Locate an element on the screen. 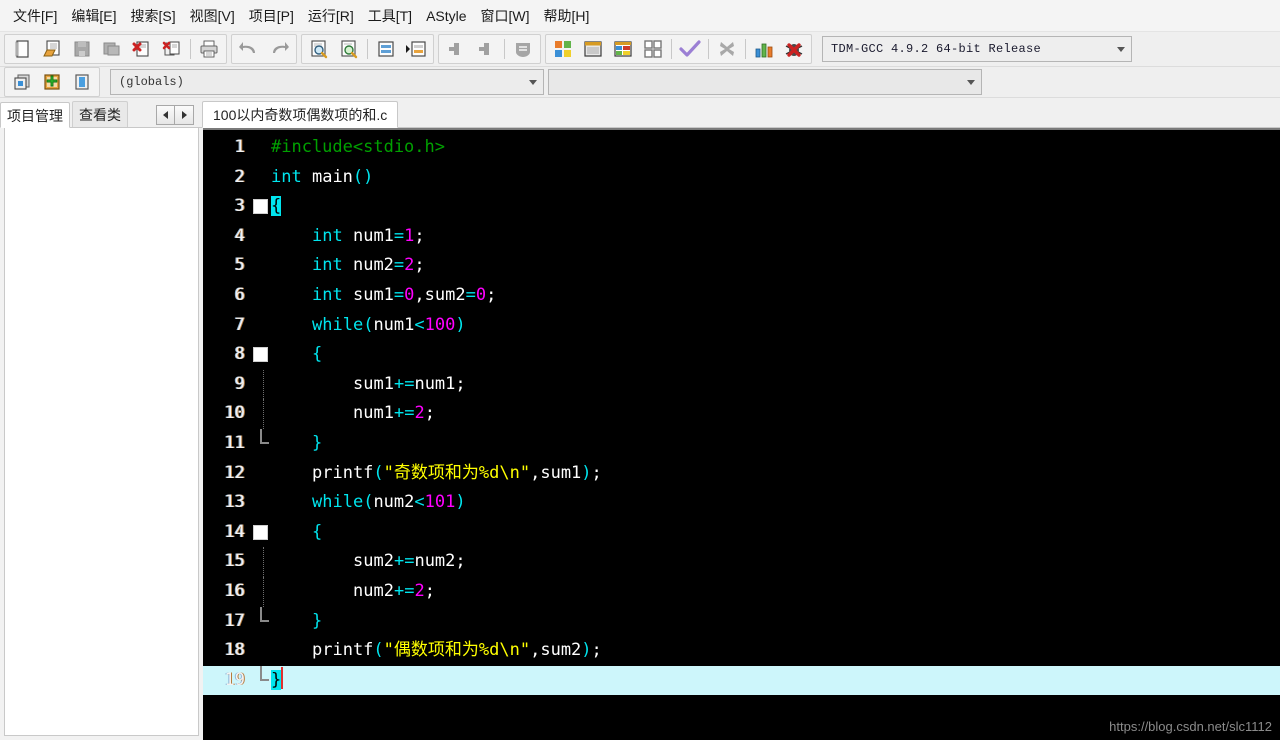 The image size is (1280, 742). run-button is located at coordinates (593, 49).